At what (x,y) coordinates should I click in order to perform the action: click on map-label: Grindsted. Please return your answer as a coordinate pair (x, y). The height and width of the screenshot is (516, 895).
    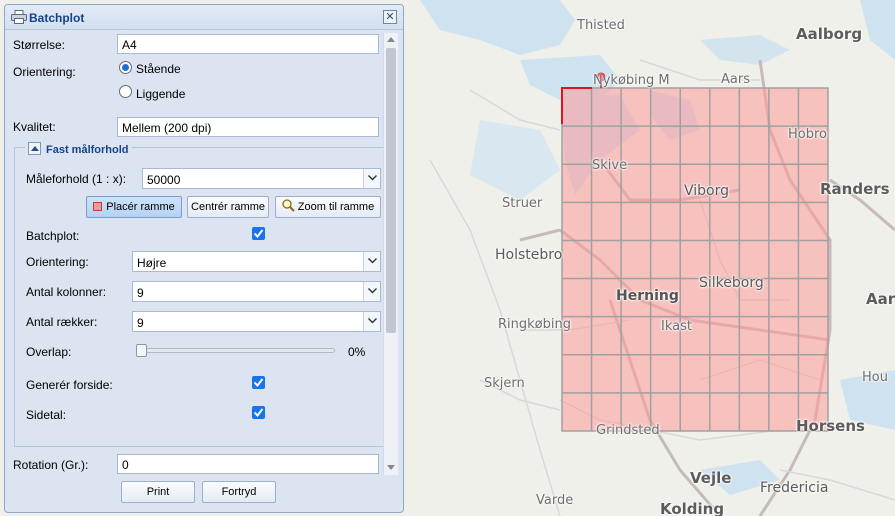
    Looking at the image, I should click on (628, 430).